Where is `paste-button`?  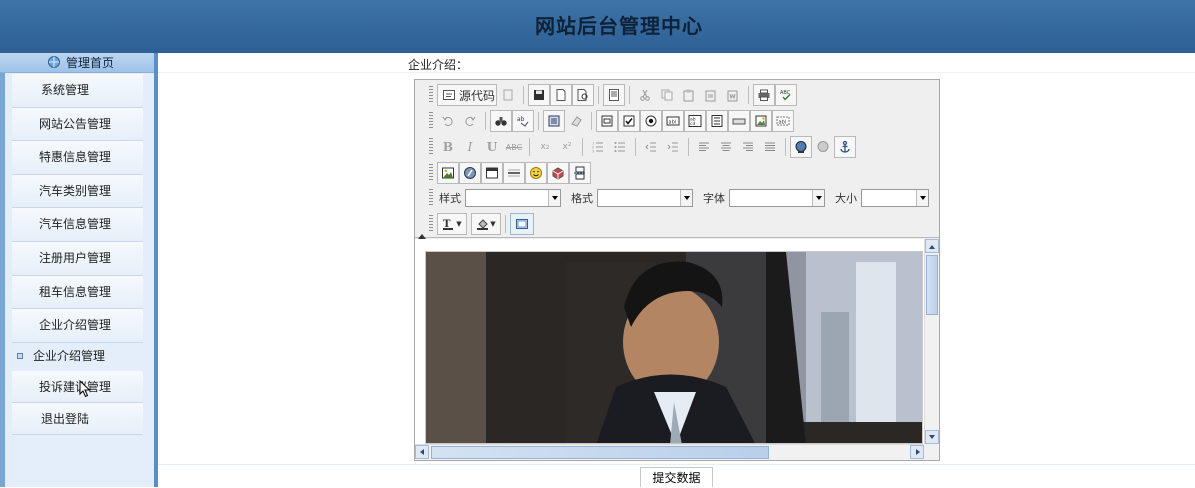
paste-button is located at coordinates (689, 95).